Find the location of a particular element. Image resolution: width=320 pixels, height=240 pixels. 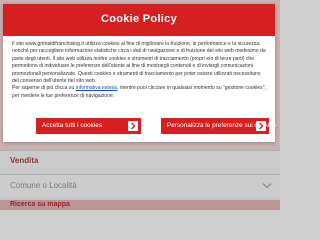

modal-title: Cookie Policy is located at coordinates (139, 19).